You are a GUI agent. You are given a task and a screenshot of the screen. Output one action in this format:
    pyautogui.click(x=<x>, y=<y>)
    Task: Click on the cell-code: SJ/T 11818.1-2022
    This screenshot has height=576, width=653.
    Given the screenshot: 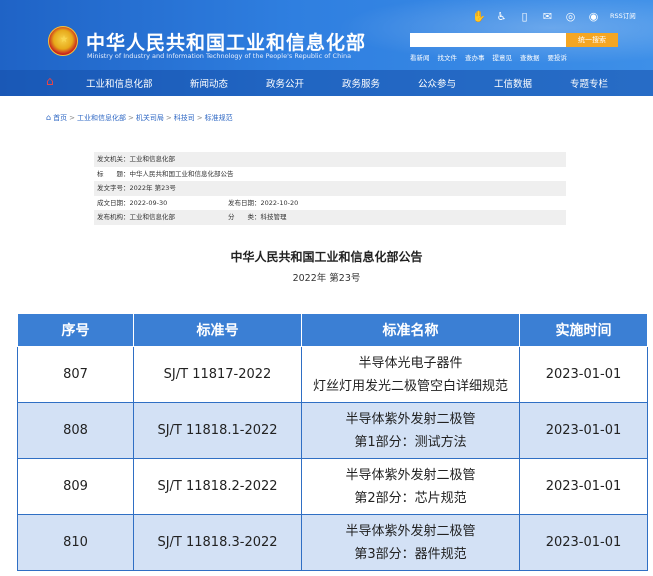 What is the action you would take?
    pyautogui.click(x=217, y=430)
    